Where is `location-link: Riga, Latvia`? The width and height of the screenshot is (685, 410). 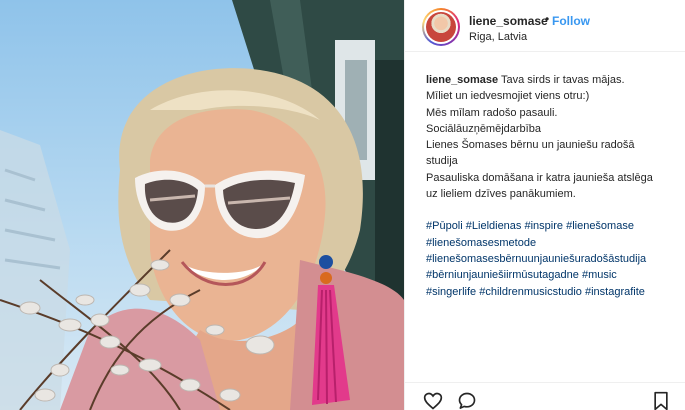 location-link: Riga, Latvia is located at coordinates (498, 37).